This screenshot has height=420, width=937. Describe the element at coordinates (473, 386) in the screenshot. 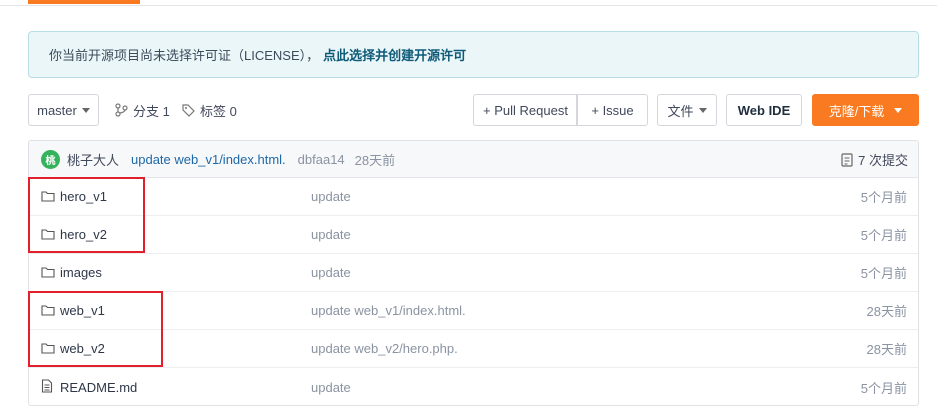

I see `table-row: README.md update 5个月前` at that location.